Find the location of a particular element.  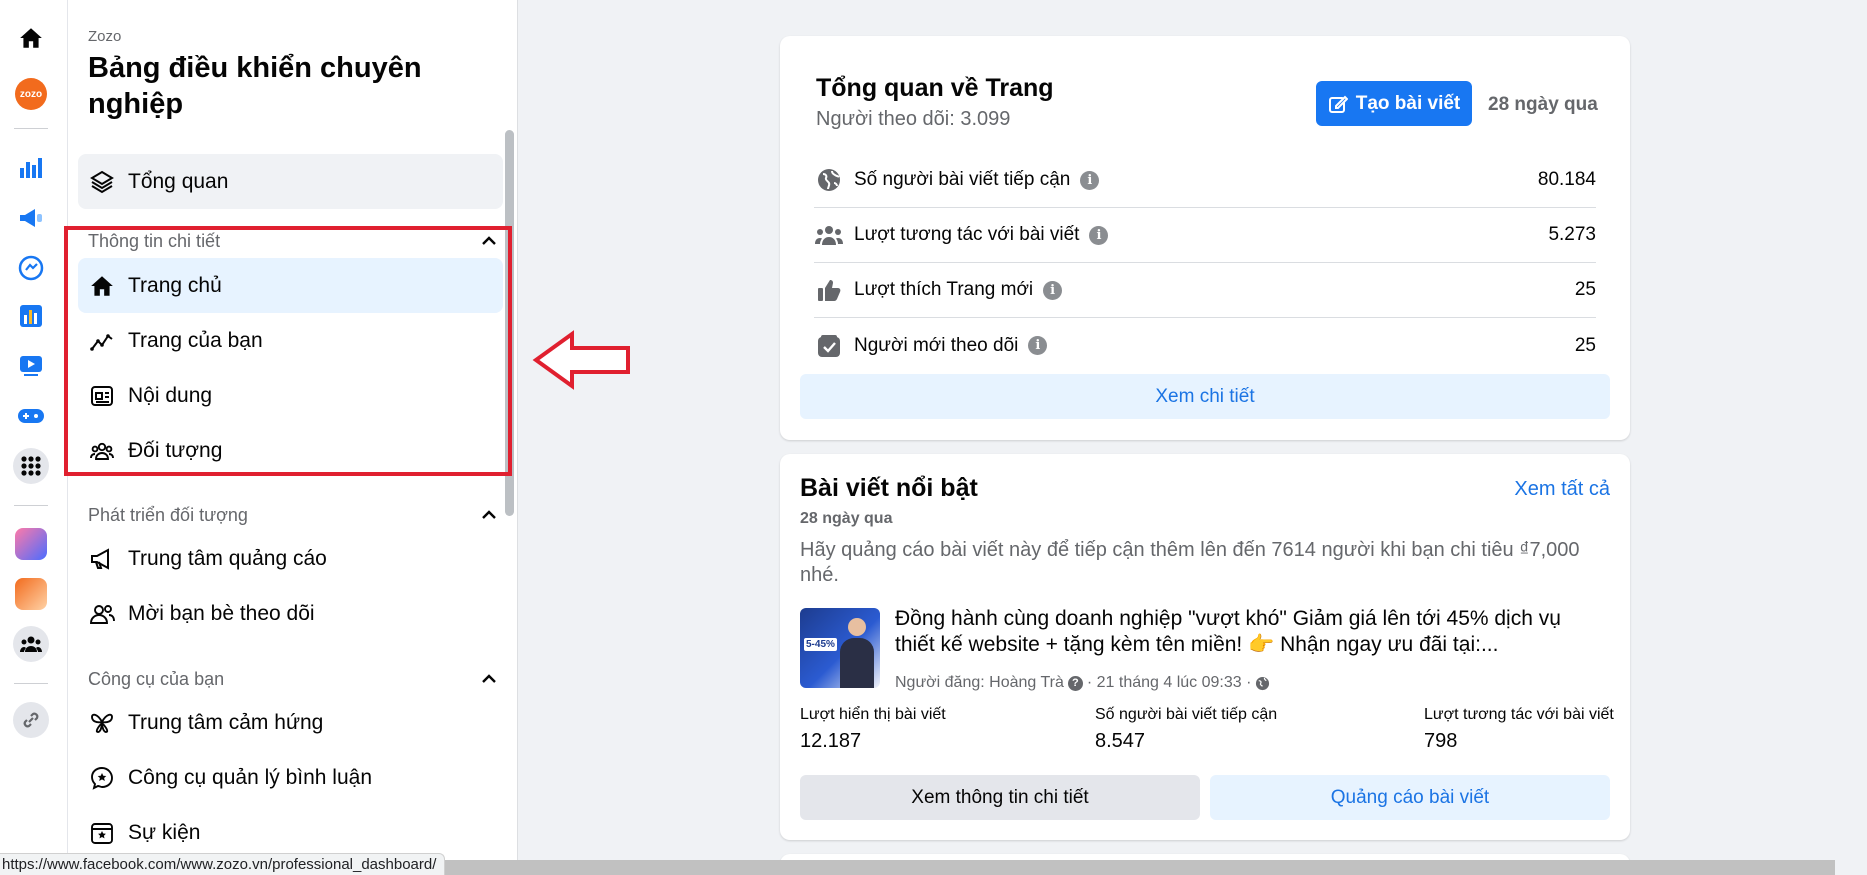

metric-label: Số người bài viết tiếp cận is located at coordinates (962, 179).